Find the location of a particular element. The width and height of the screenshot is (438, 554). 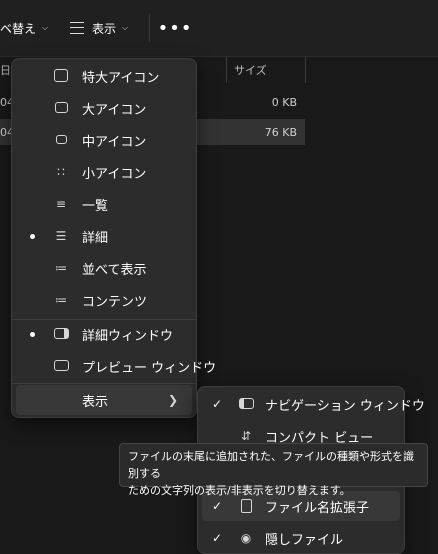

small-icons-icon: ∷ is located at coordinates (61, 172).